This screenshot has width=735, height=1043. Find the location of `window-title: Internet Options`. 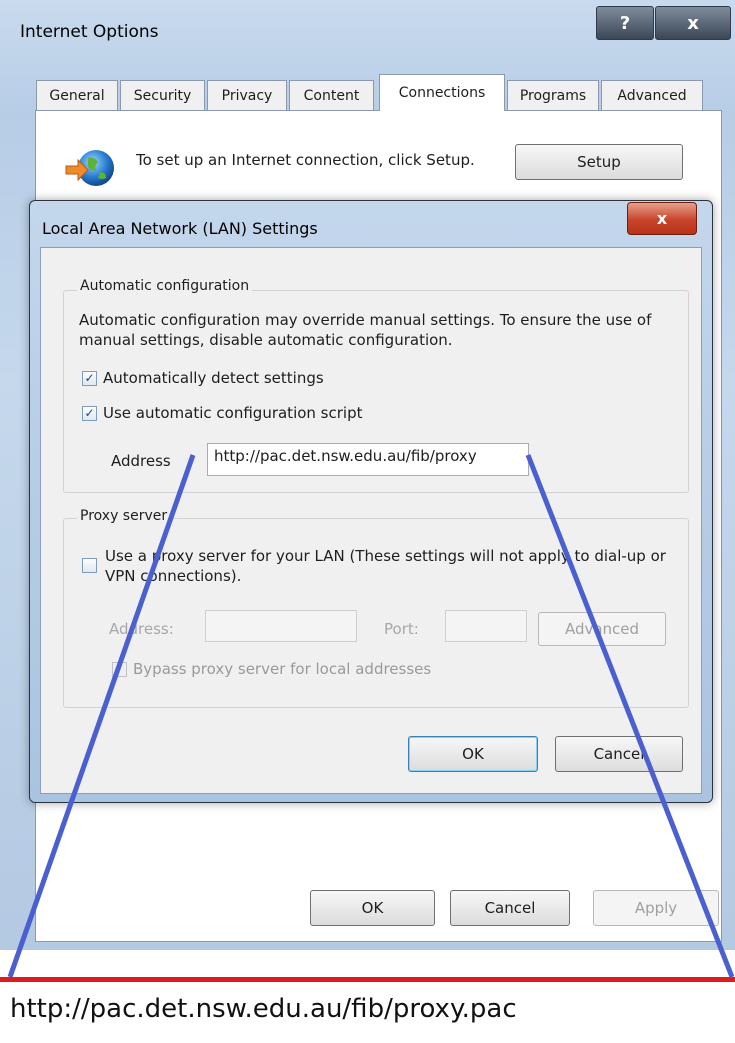

window-title: Internet Options is located at coordinates (89, 32).